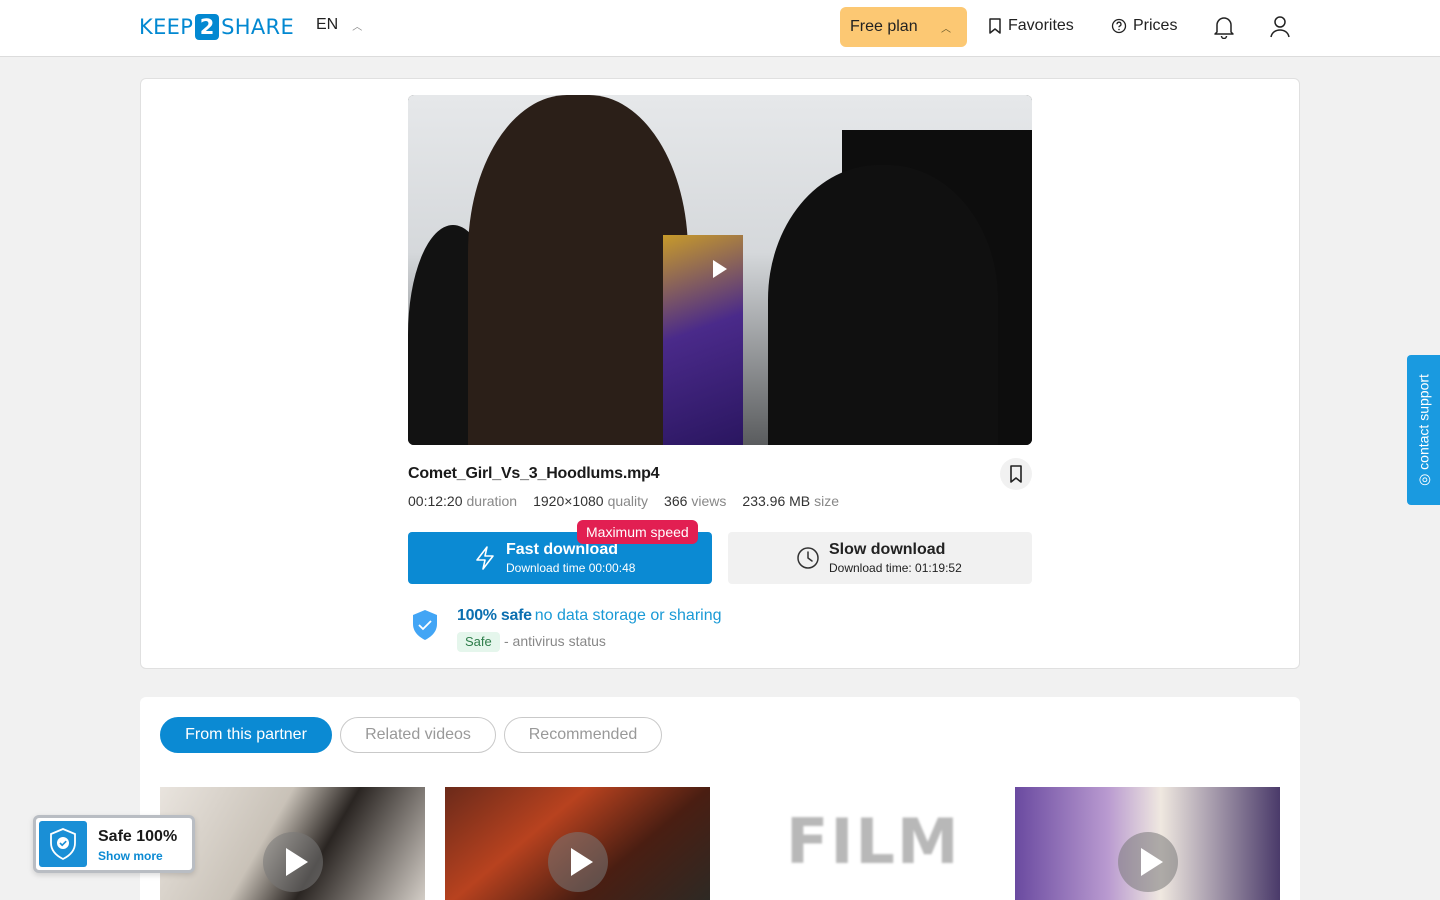 The width and height of the screenshot is (1440, 900). Describe the element at coordinates (628, 501) in the screenshot. I see `quality-label: quality` at that location.